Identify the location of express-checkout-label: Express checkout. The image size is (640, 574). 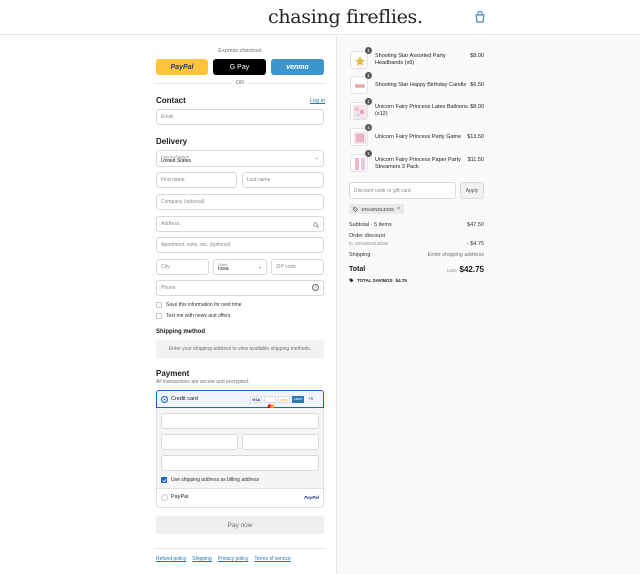
(240, 51).